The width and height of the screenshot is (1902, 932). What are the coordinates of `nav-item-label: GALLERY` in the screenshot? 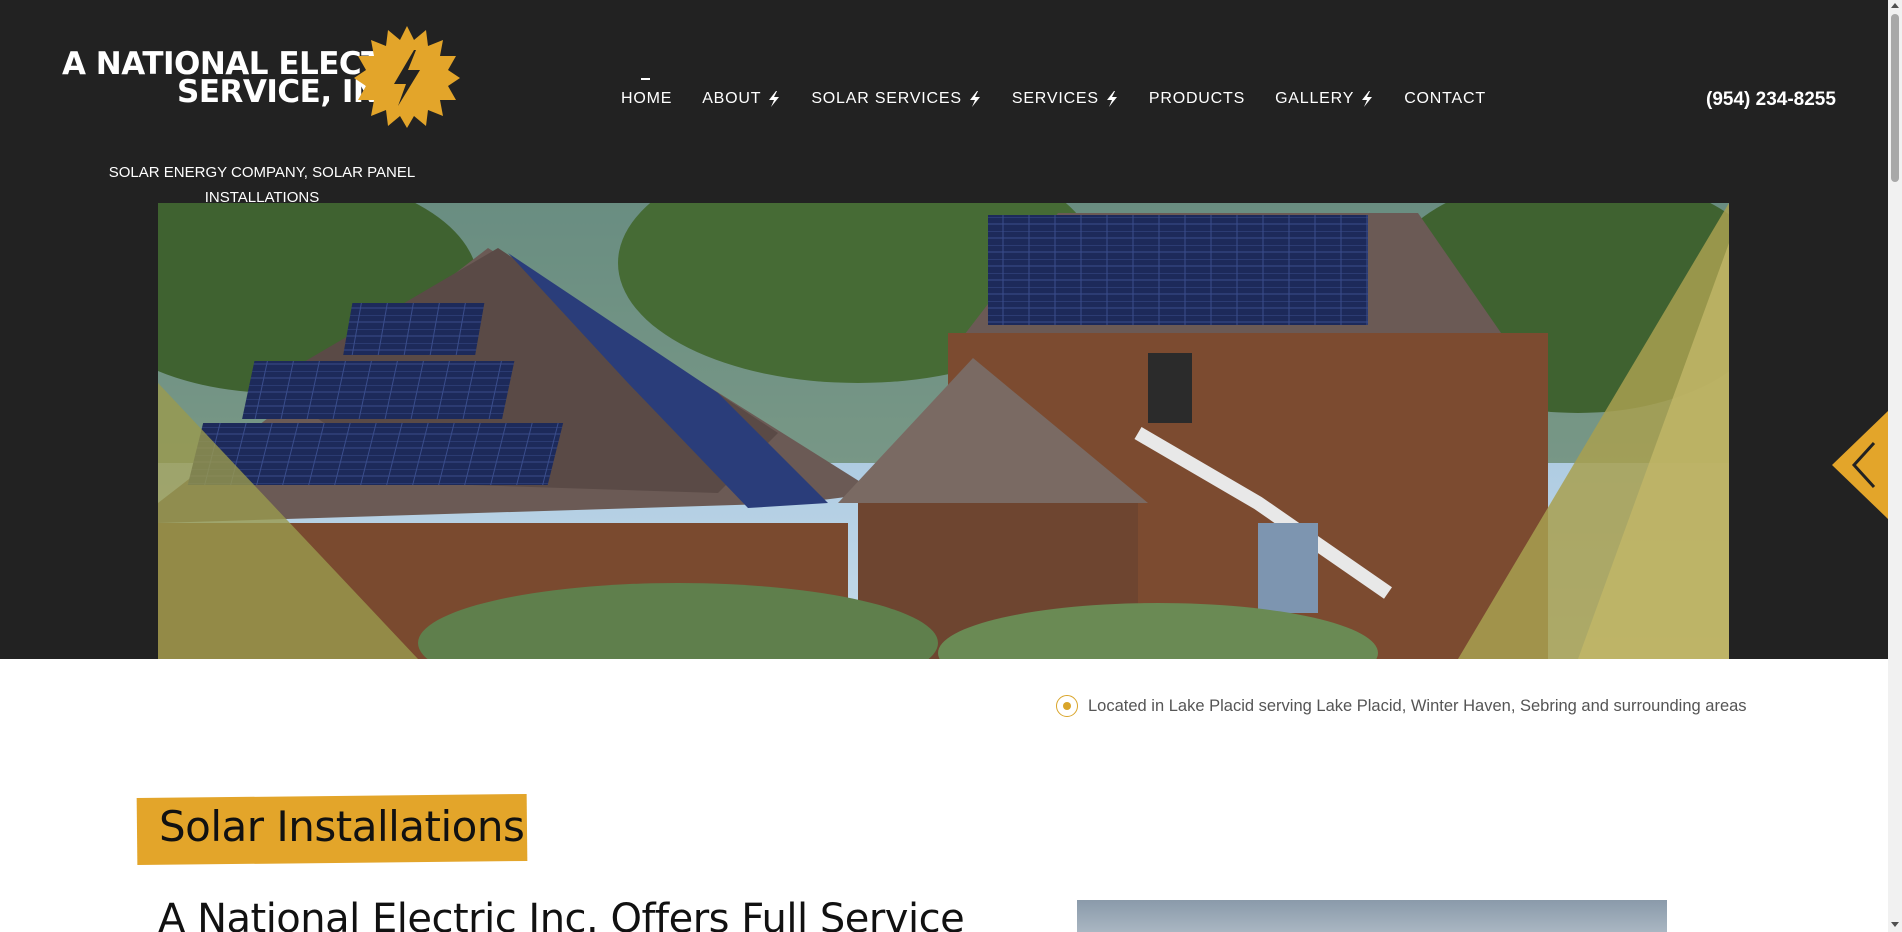 It's located at (1315, 98).